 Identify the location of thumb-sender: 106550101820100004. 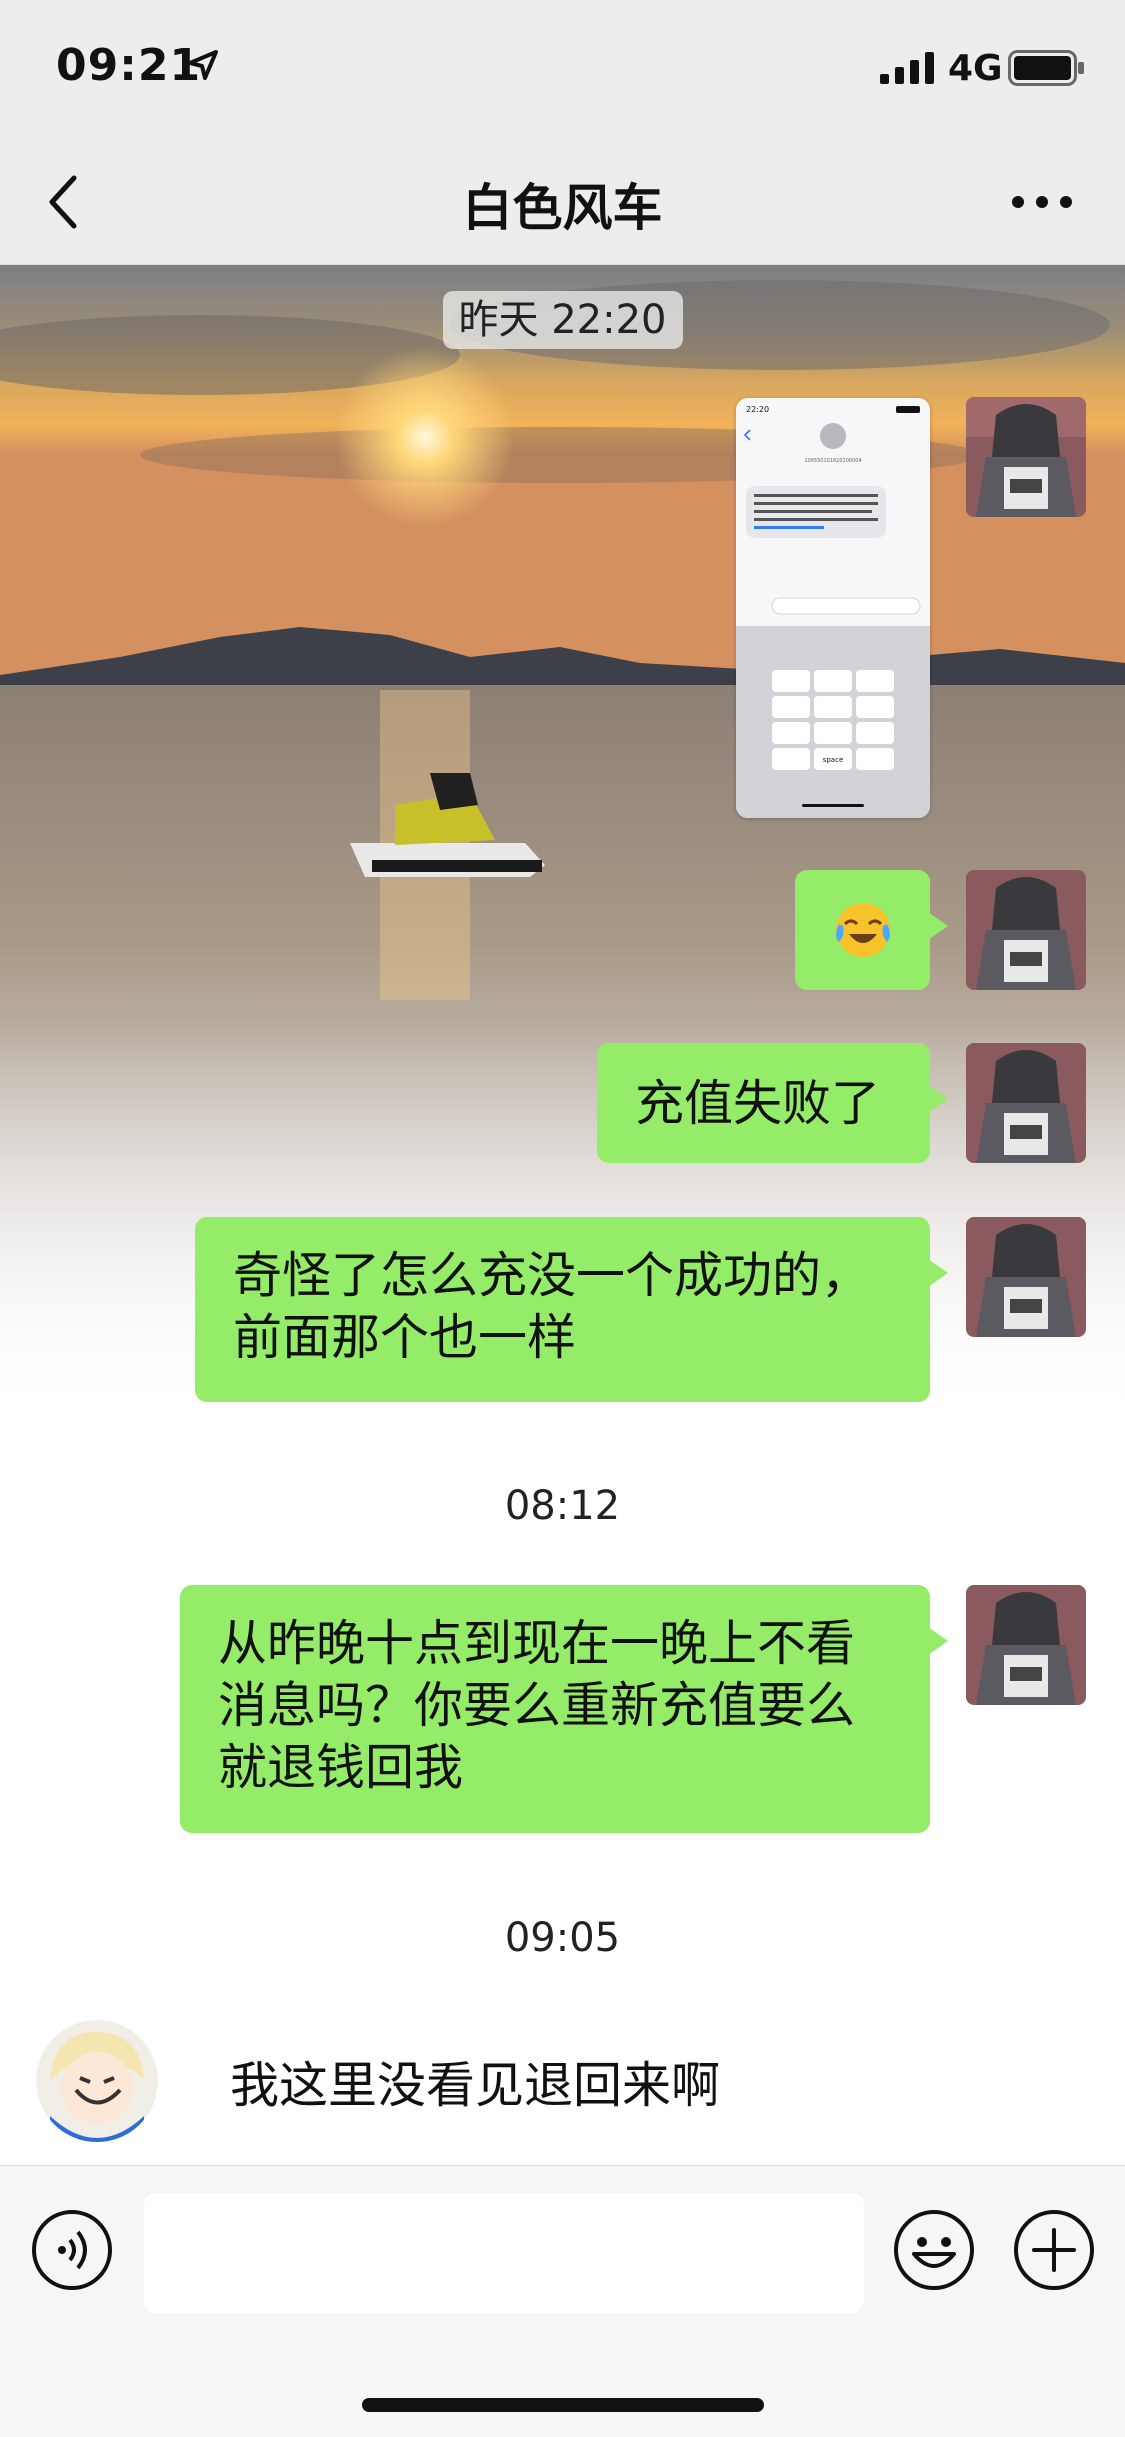
(832, 461).